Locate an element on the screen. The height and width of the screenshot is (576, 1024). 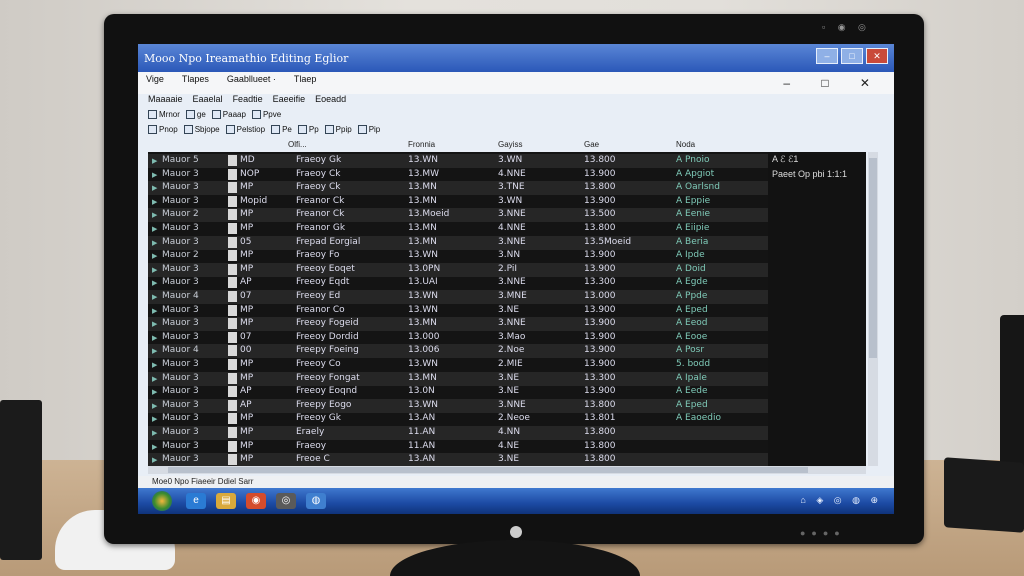
menu-item: Eaaelal is located at coordinates (208, 99).